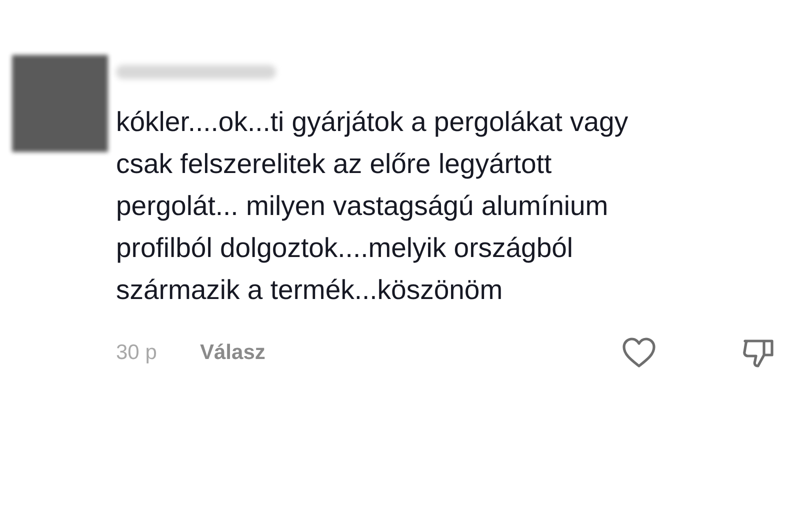  I want to click on comment-time: 30 p, so click(137, 353).